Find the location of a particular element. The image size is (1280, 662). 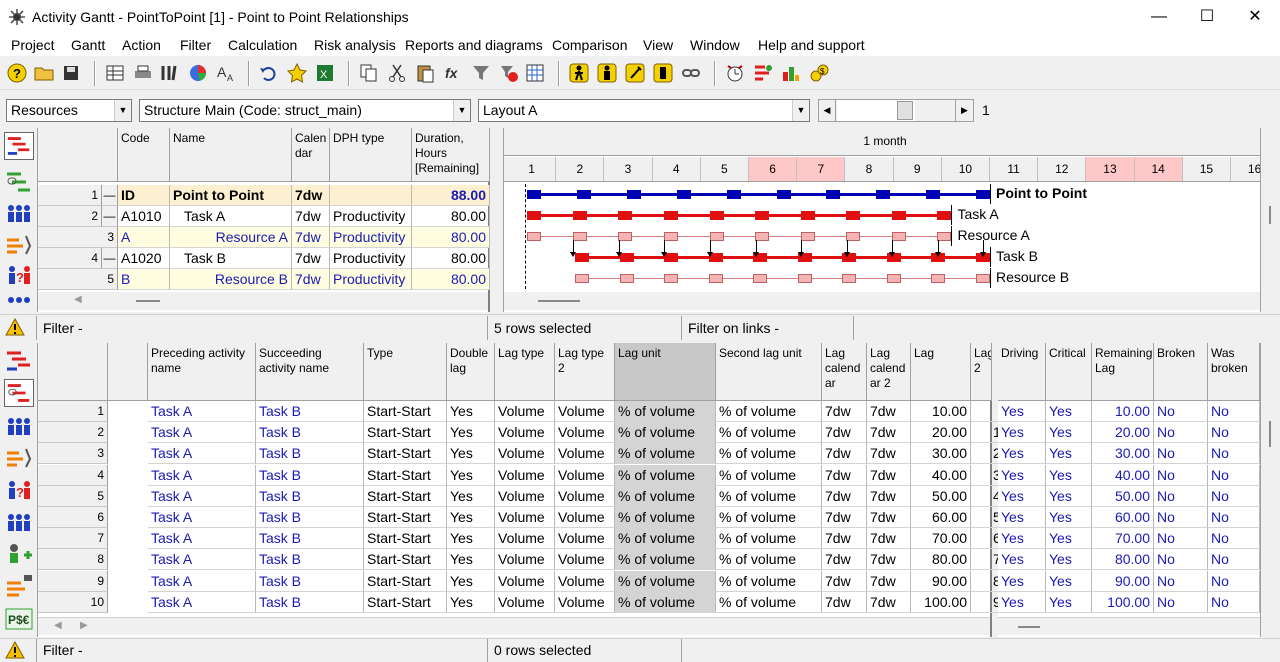

row-number: 5 is located at coordinates (73, 496).